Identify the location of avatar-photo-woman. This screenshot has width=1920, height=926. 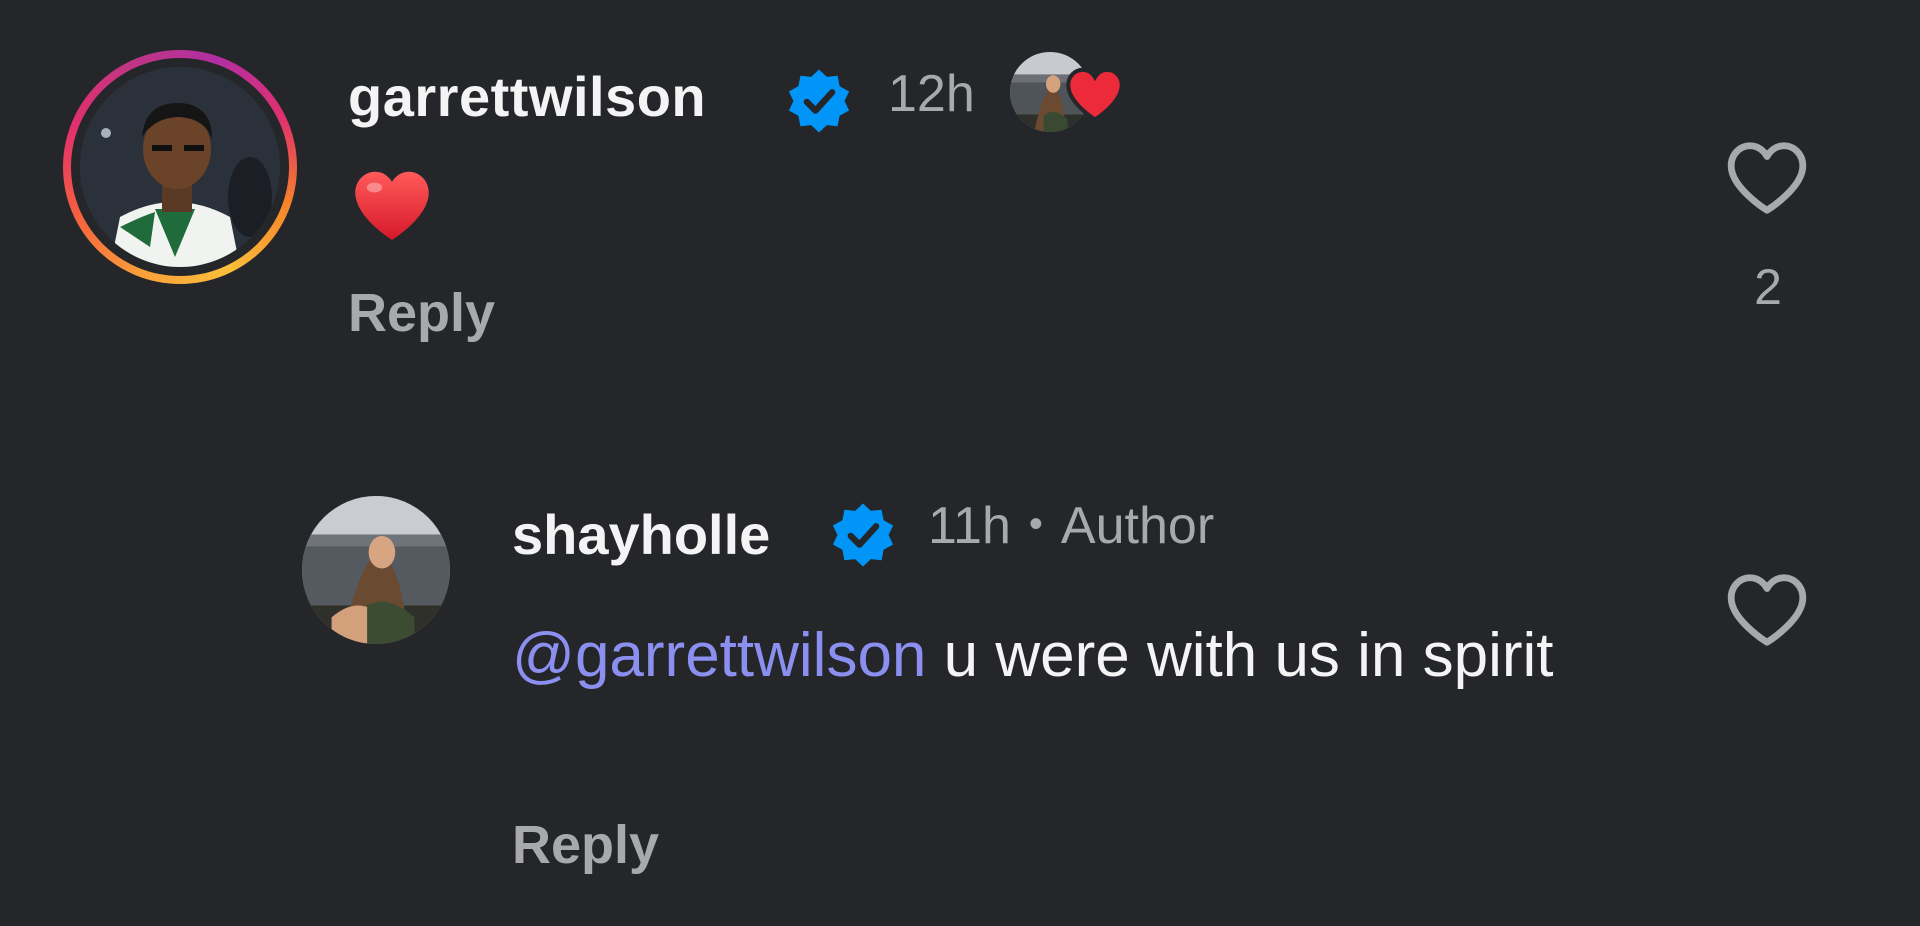
(376, 570).